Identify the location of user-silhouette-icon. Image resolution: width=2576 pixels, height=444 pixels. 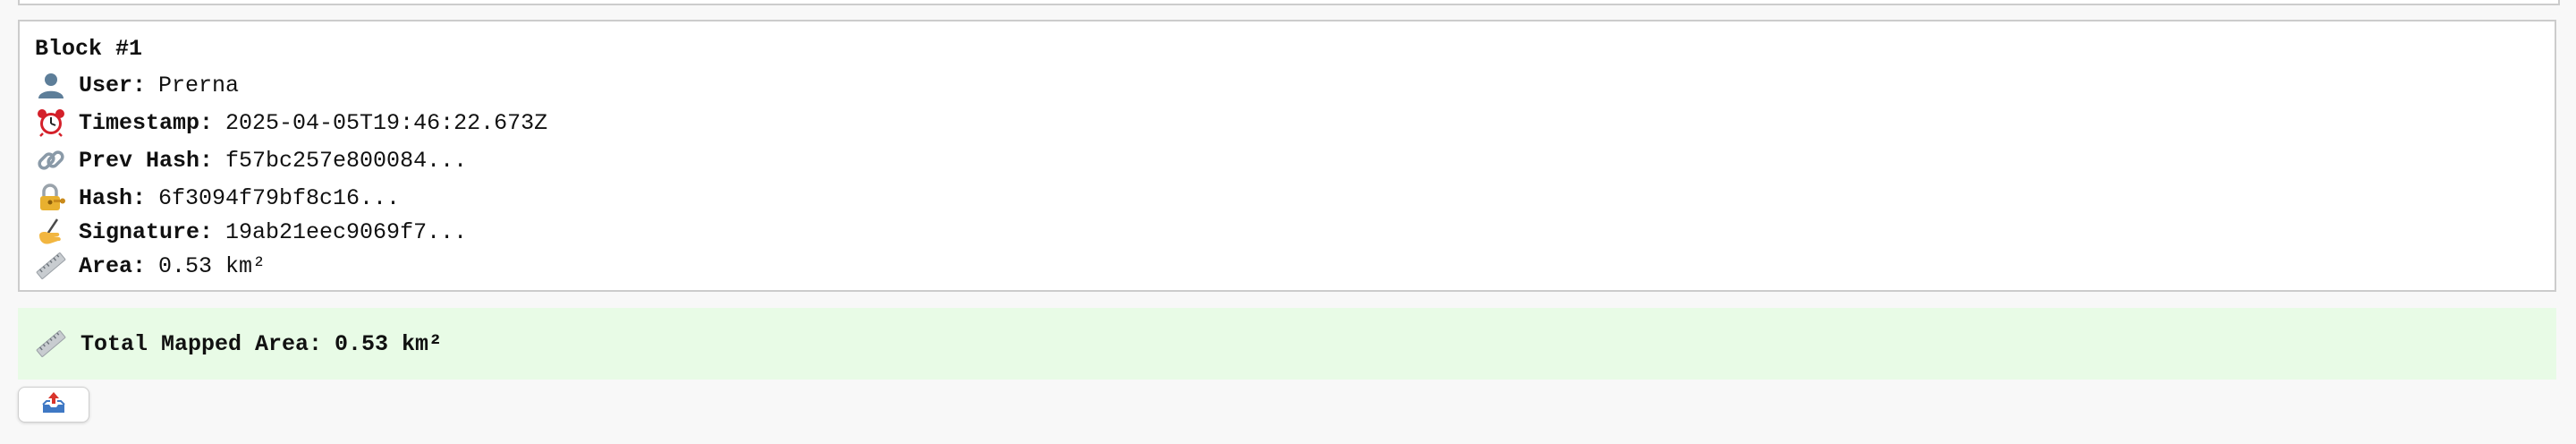
(51, 85).